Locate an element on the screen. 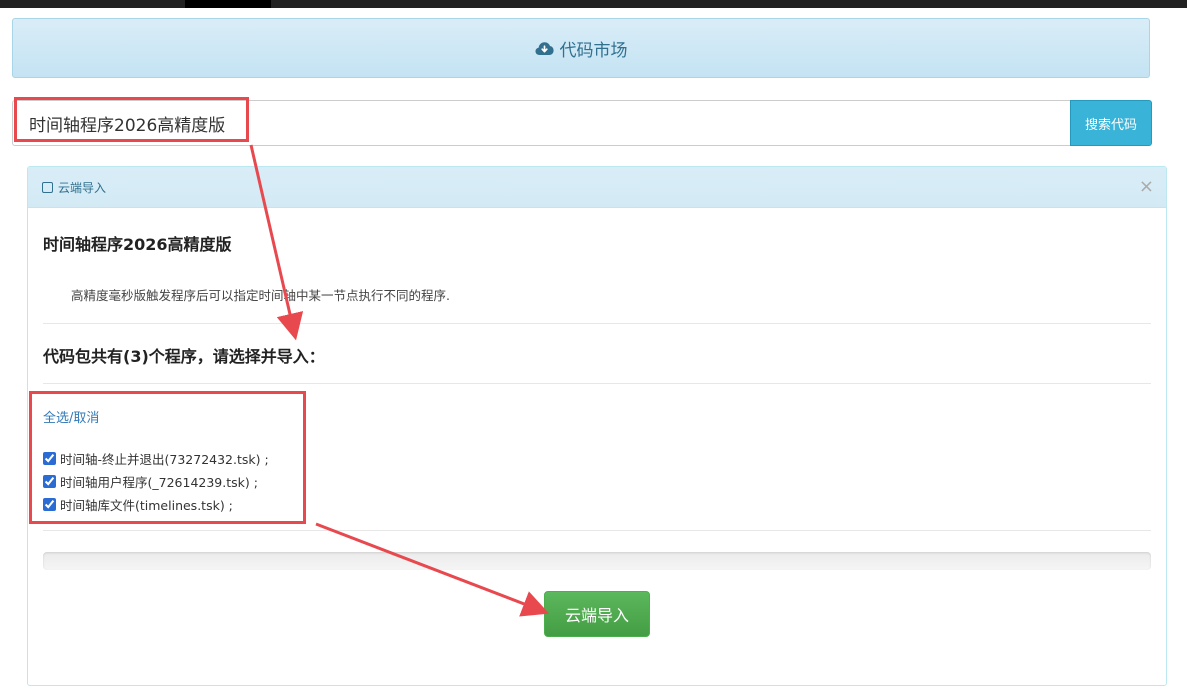  market-header: 代码市场 is located at coordinates (581, 48).